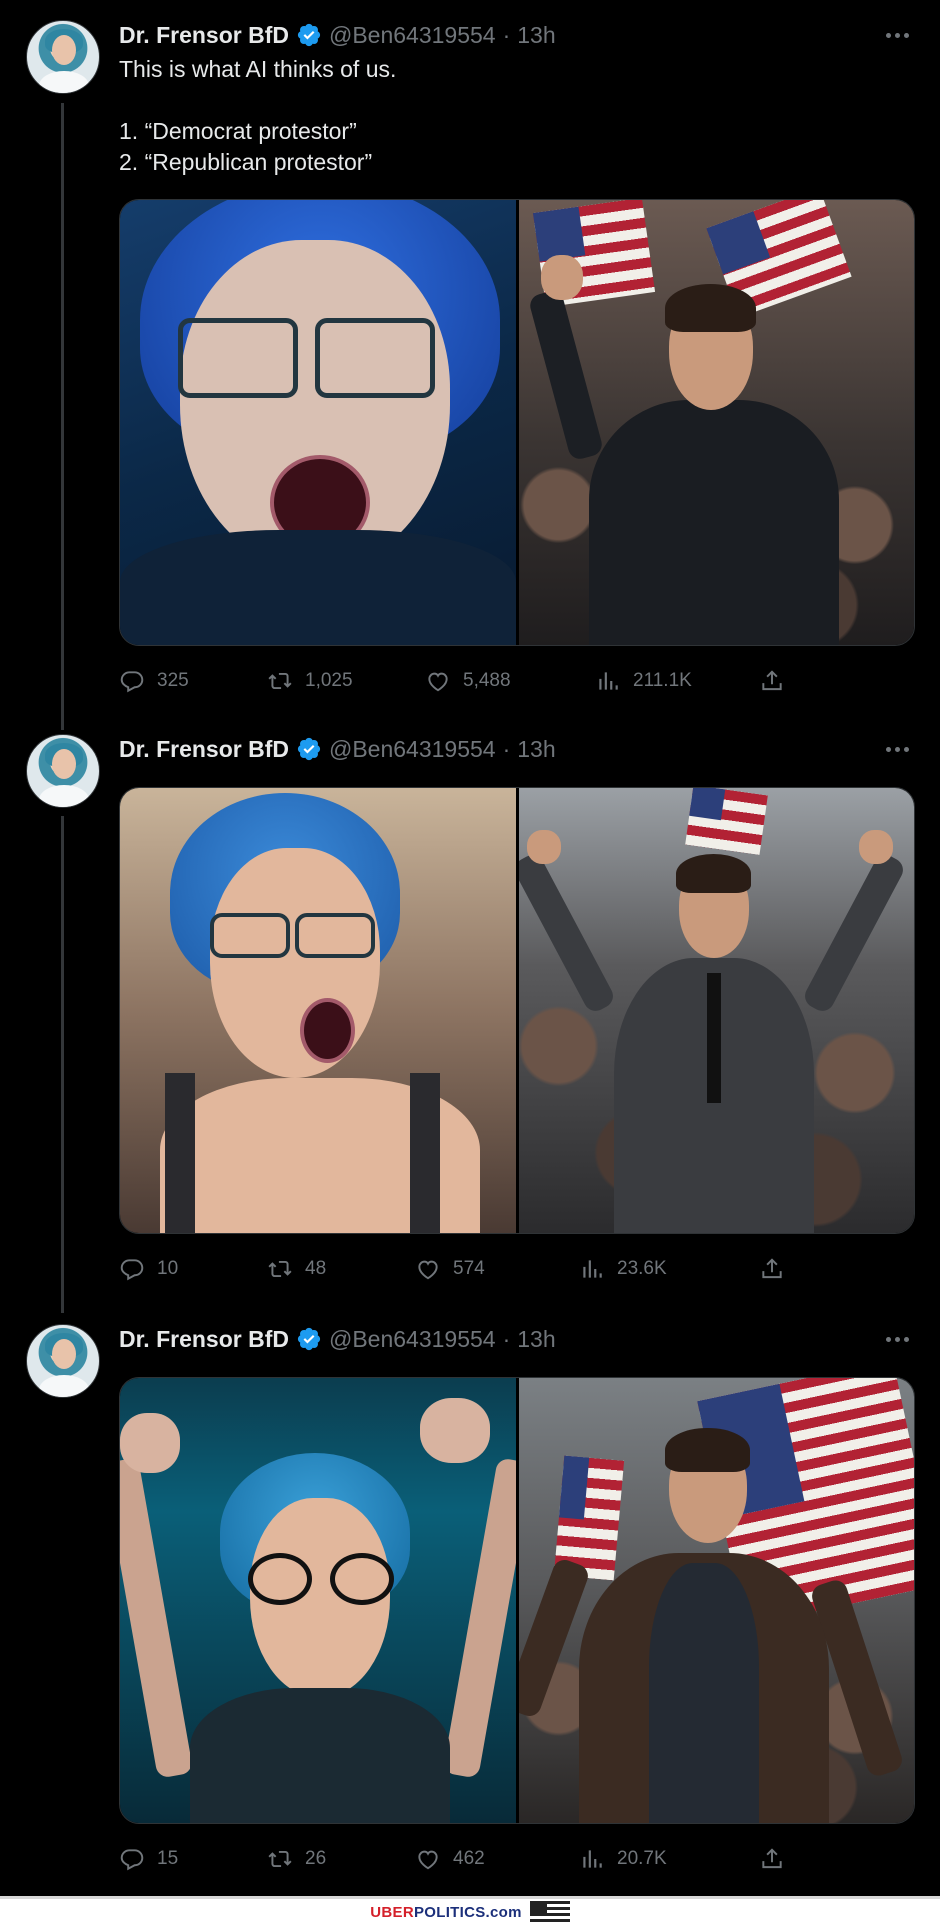 This screenshot has width=940, height=1925. I want to click on flag-icon, so click(549, 1912).